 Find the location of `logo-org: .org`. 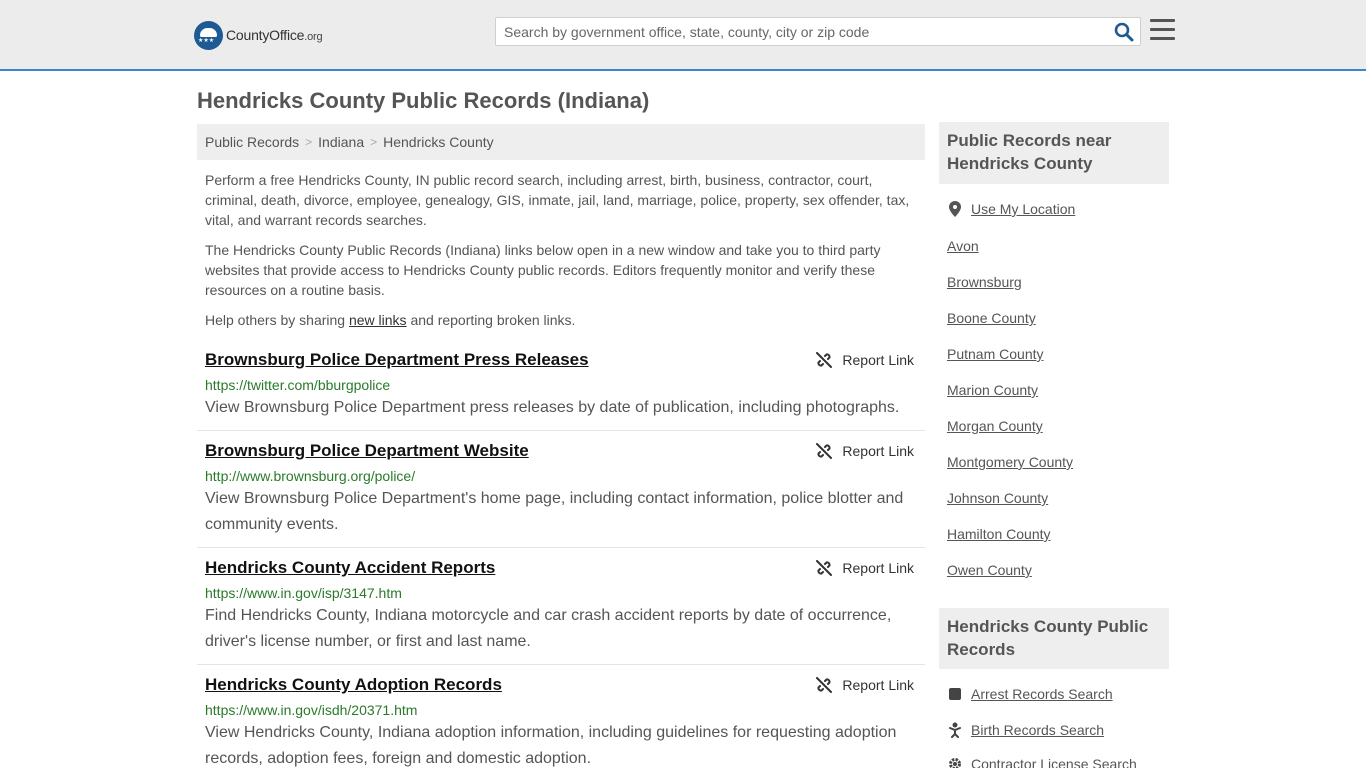

logo-org: .org is located at coordinates (313, 37).